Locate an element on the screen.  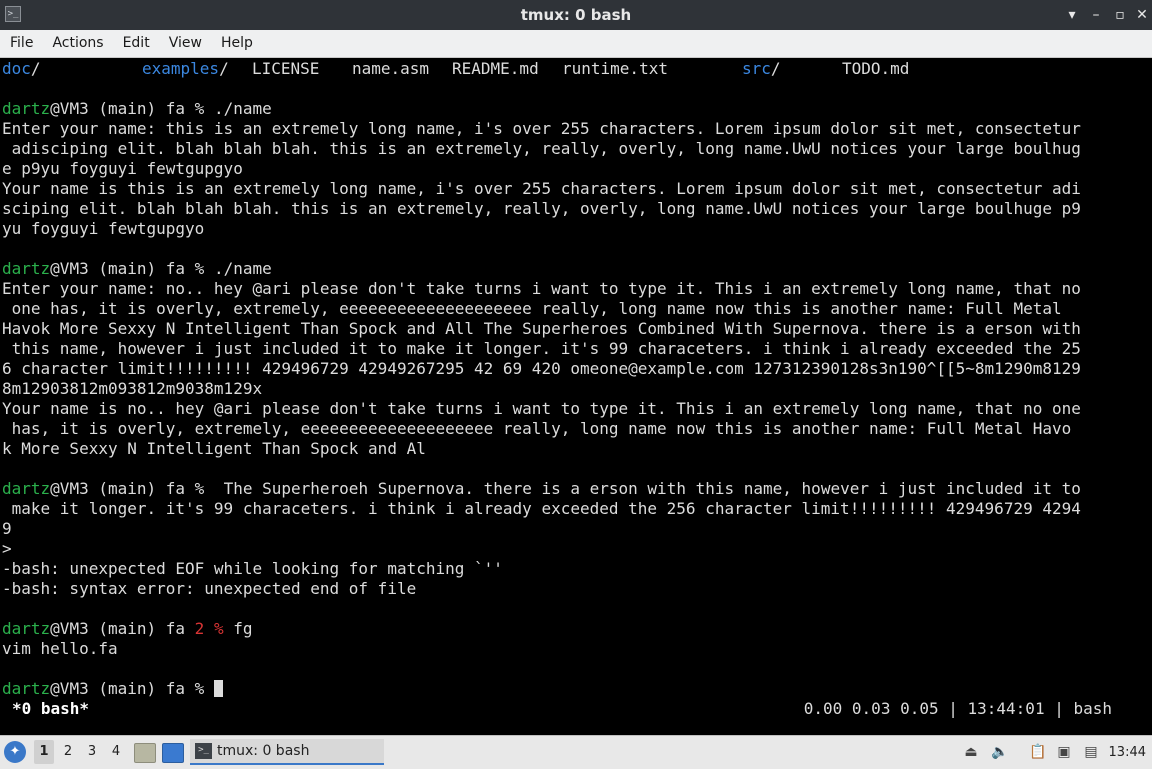
output-line: vim hello.fa is located at coordinates (60, 648).